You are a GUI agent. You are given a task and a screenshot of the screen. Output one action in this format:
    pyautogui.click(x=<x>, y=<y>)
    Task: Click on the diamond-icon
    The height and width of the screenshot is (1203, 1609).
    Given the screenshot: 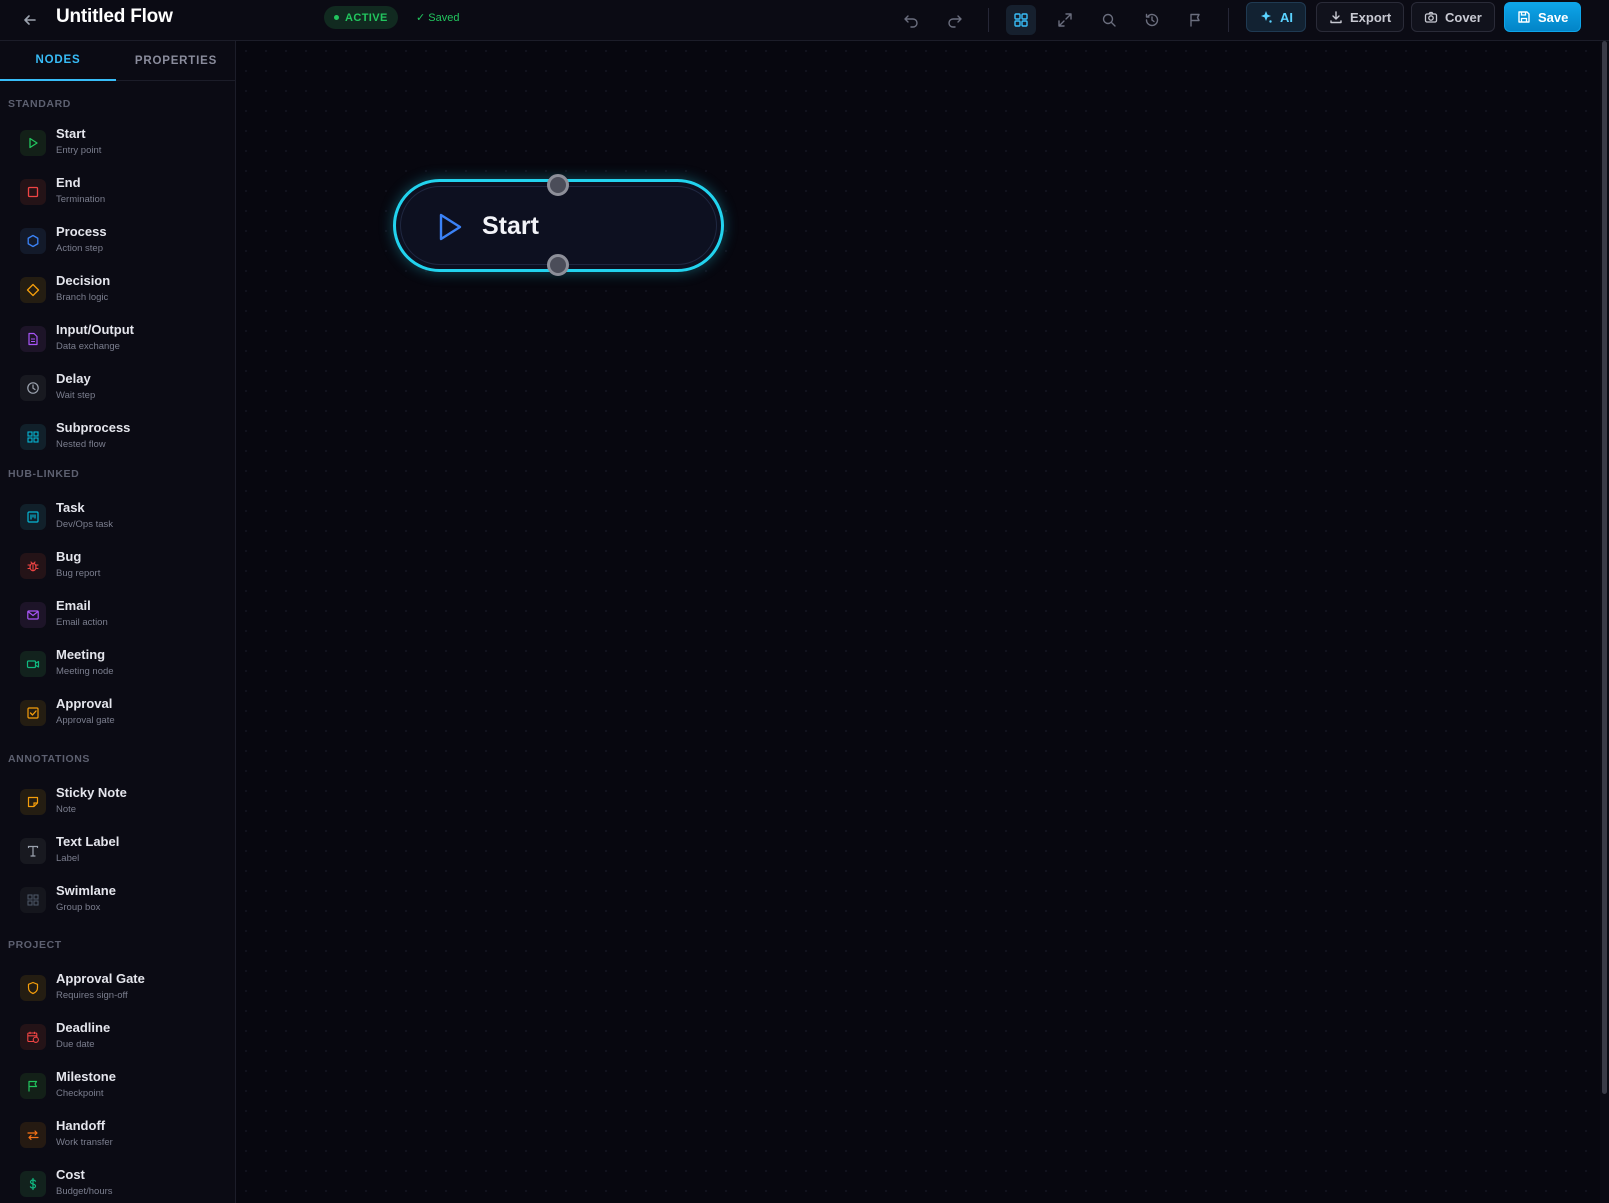 What is the action you would take?
    pyautogui.click(x=33, y=290)
    